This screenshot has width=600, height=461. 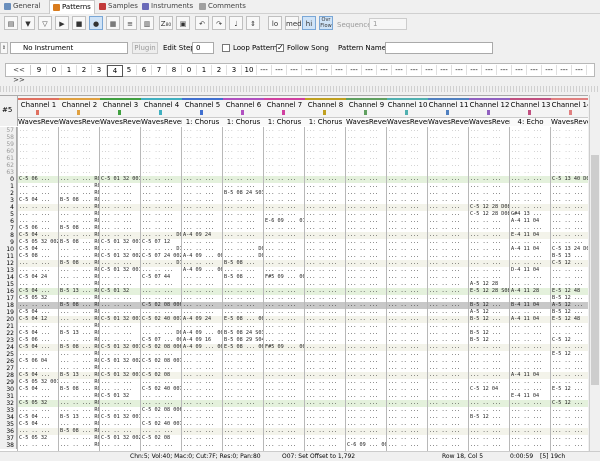 What do you see at coordinates (162, 111) in the screenshot?
I see `channel-header: Channel 4 WavesRever` at bounding box center [162, 111].